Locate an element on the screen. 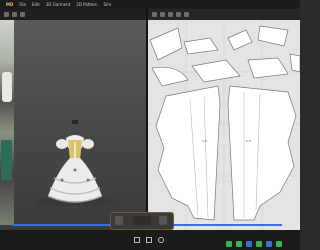 This screenshot has height=250, width=320. dress-skirt is located at coordinates (75, 180).